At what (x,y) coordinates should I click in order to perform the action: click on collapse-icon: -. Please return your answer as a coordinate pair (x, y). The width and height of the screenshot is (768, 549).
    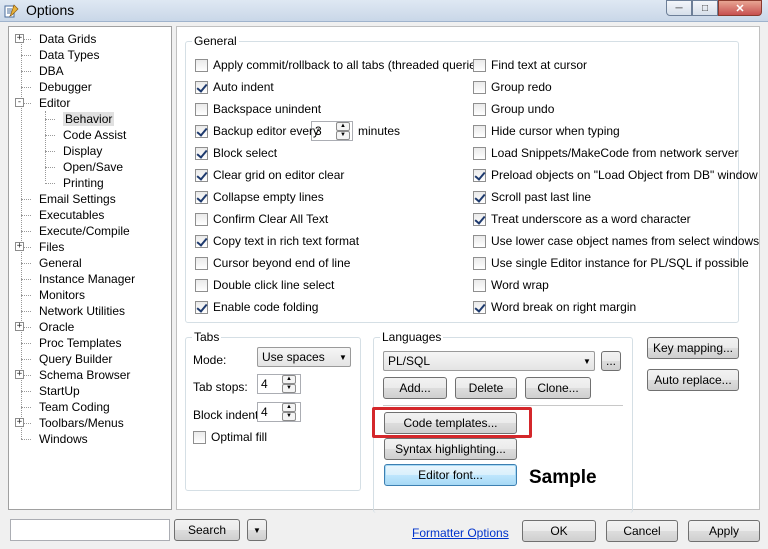
    Looking at the image, I should click on (19, 102).